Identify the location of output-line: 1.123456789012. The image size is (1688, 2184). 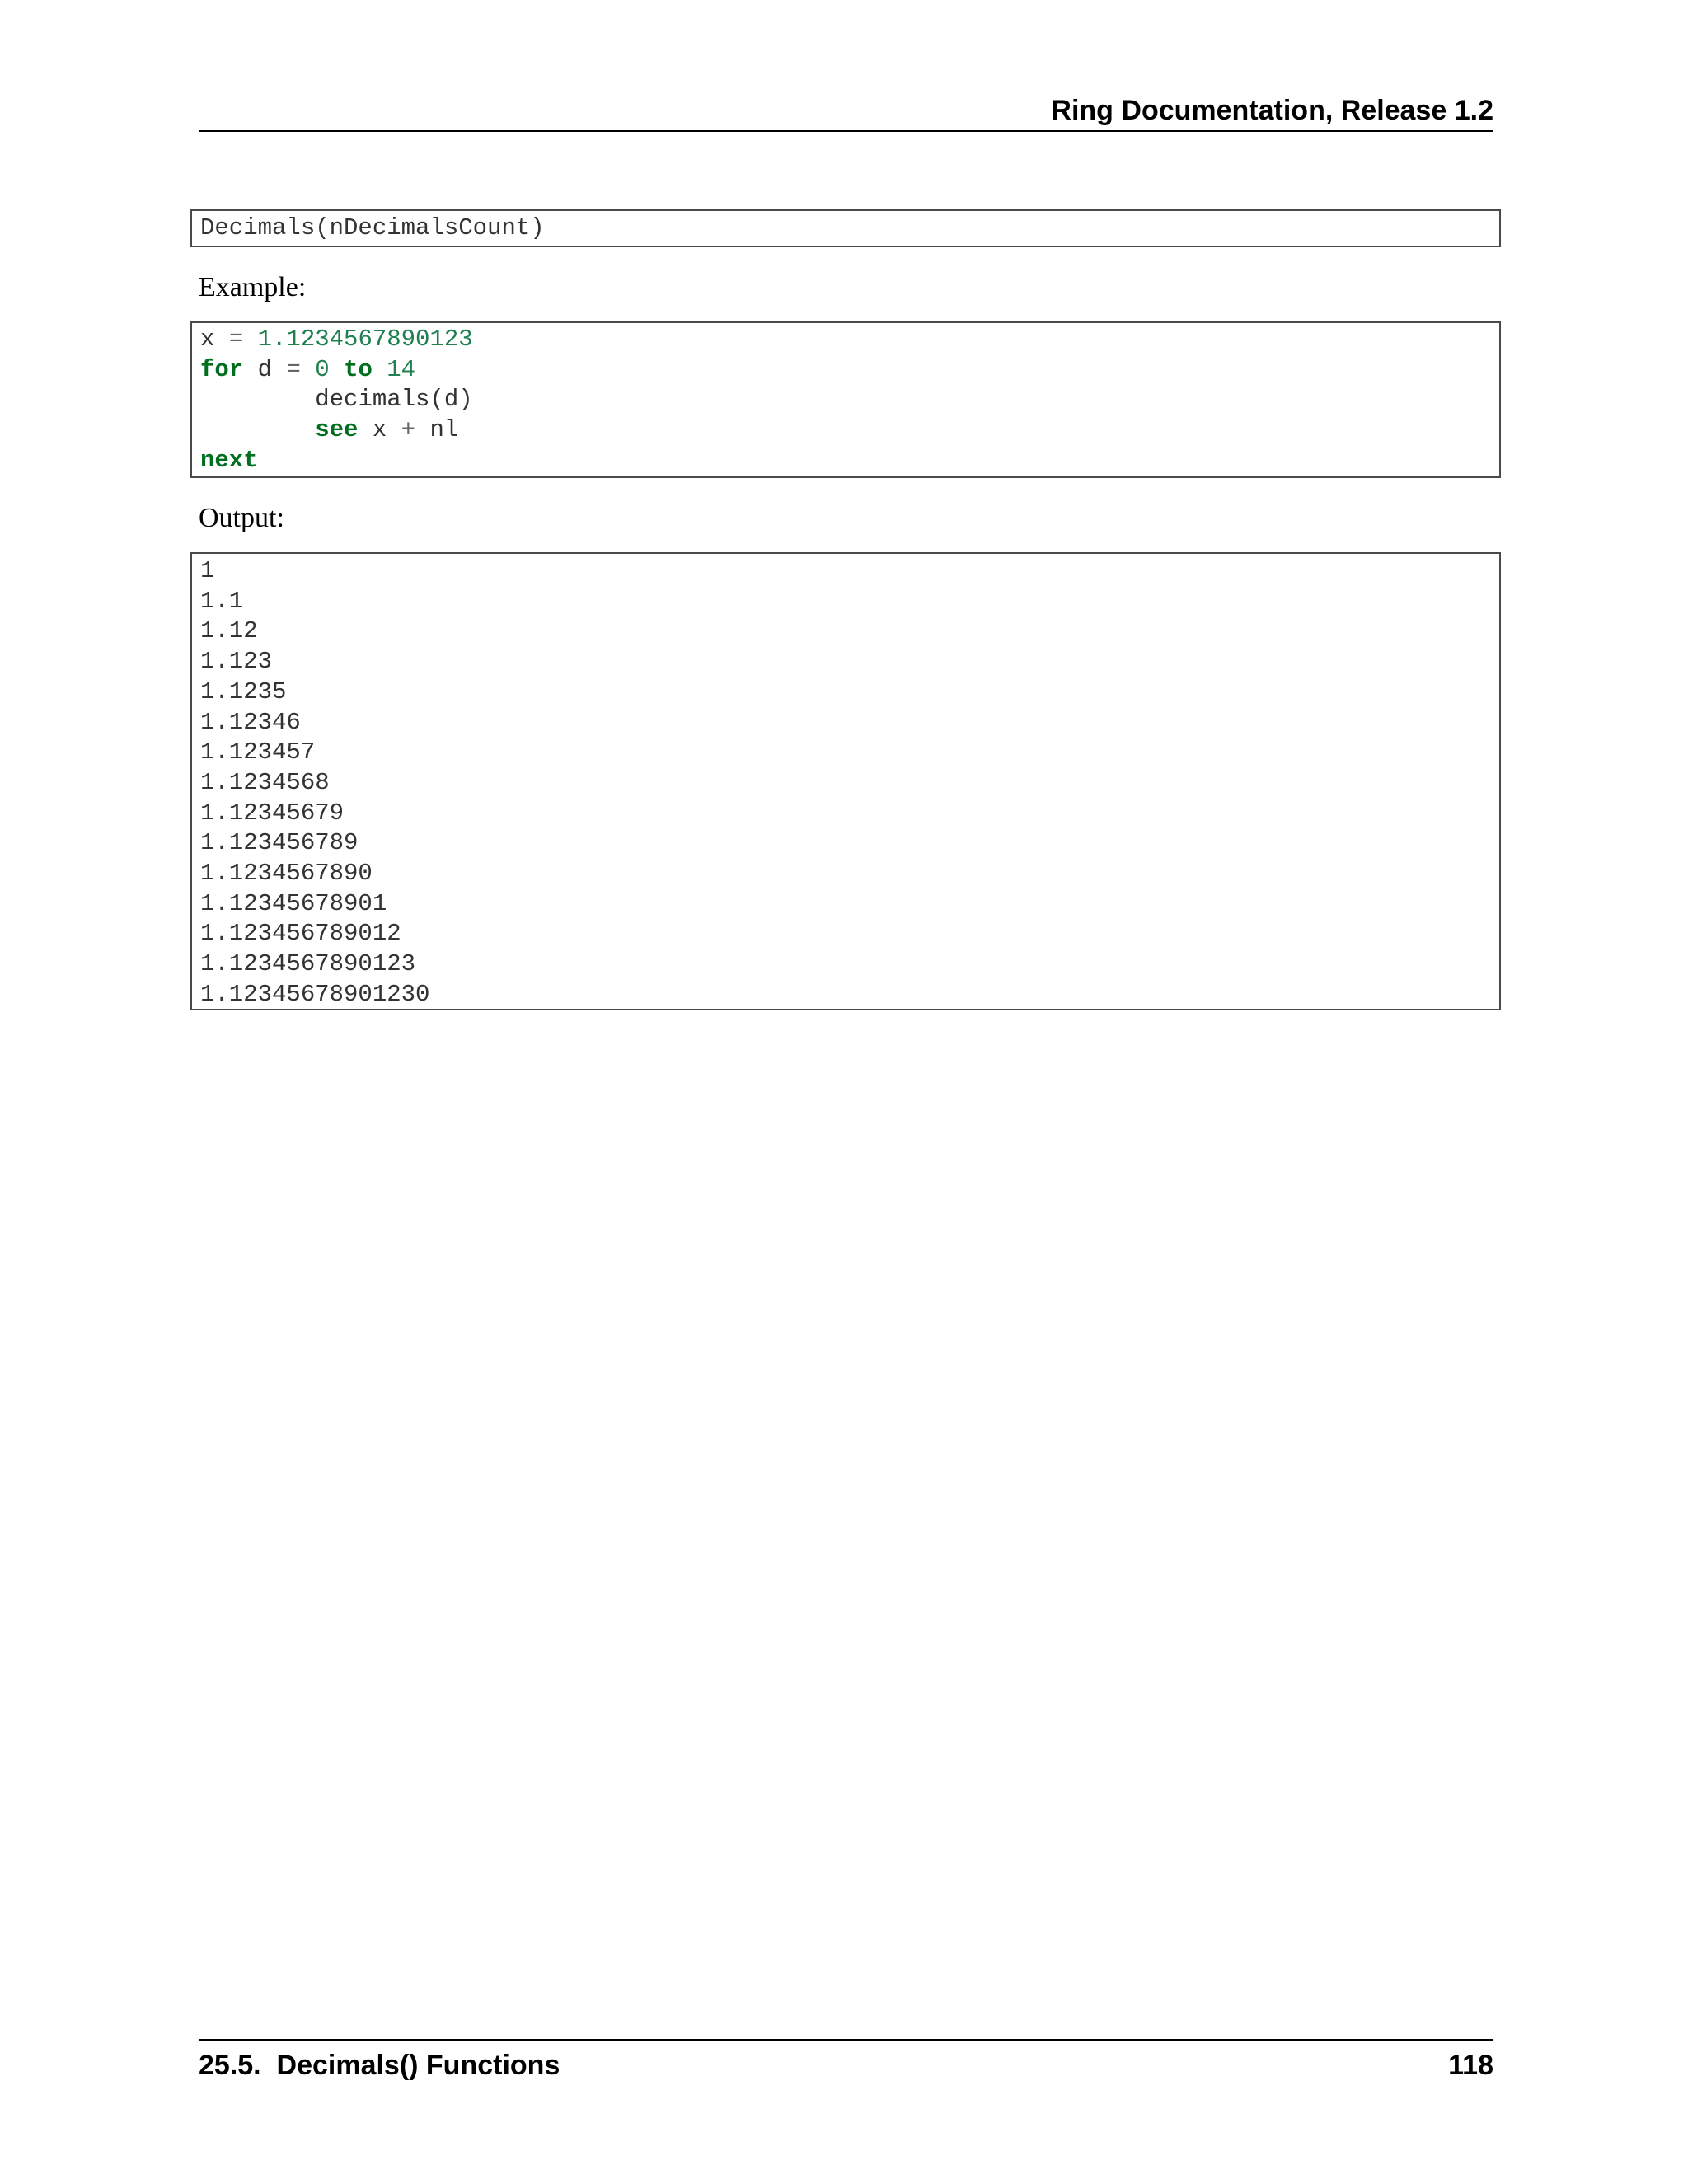
(300, 934).